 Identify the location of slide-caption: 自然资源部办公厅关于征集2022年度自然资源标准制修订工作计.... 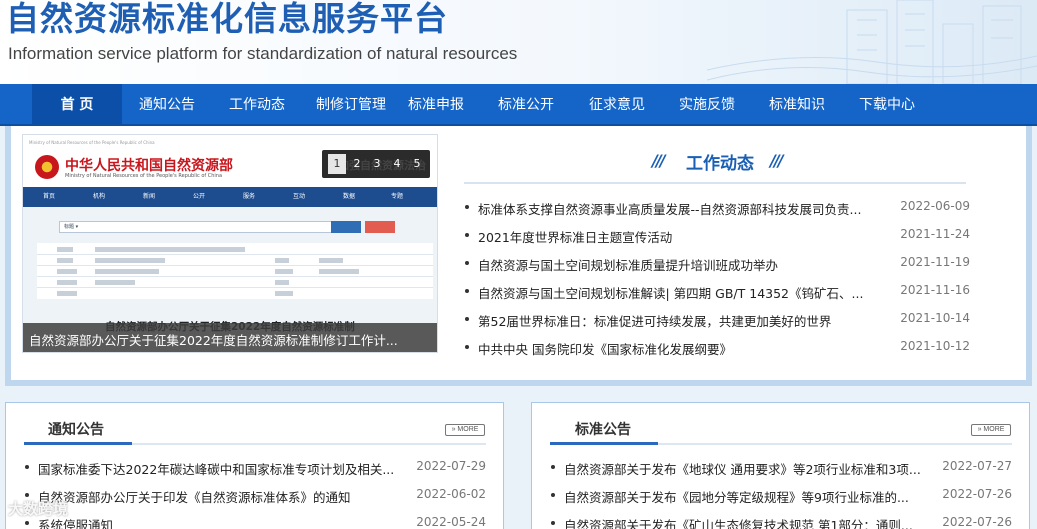
(231, 339).